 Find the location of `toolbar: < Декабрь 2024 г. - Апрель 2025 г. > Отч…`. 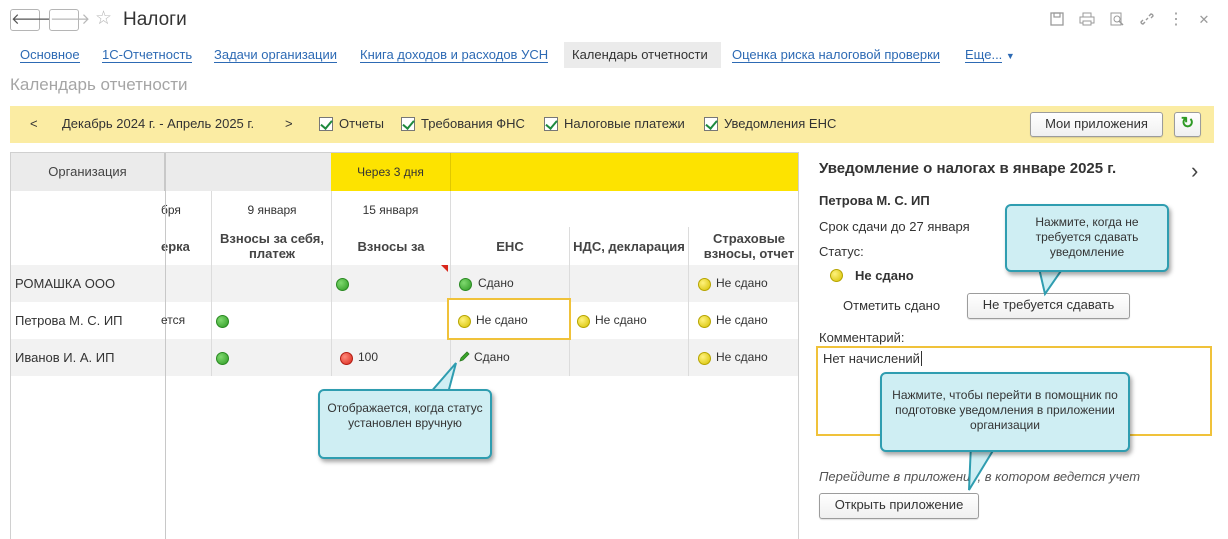

toolbar: < Декабрь 2024 г. - Апрель 2025 г. > Отч… is located at coordinates (612, 124).